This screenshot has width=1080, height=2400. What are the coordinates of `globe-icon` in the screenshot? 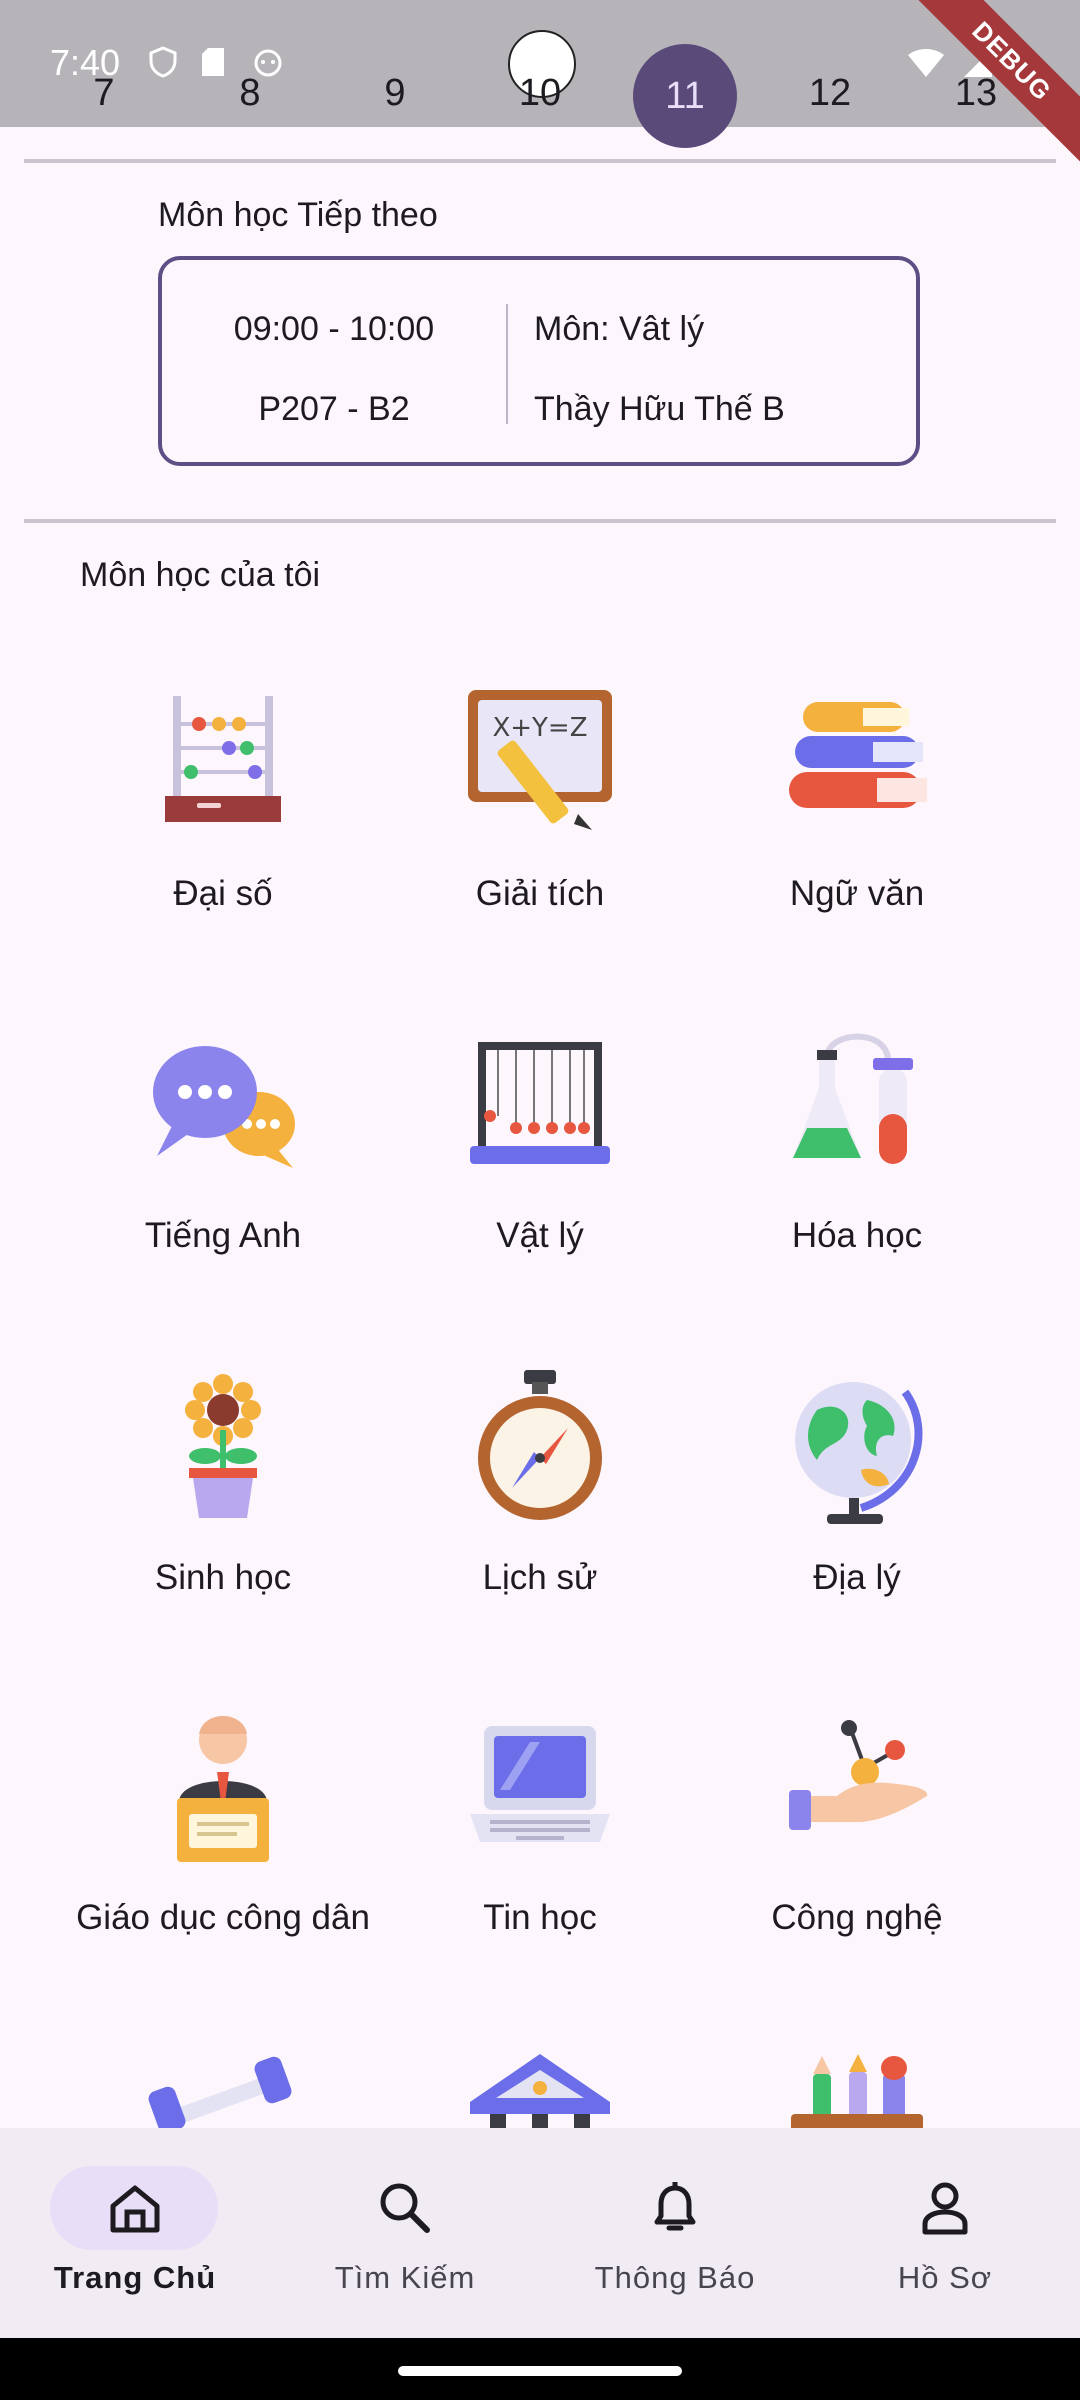 It's located at (857, 1450).